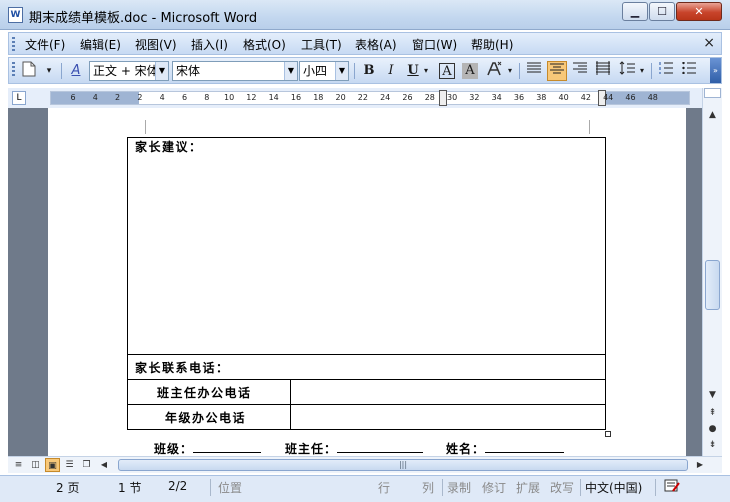 The height and width of the screenshot is (502, 730). I want to click on table-resize-handle, so click(608, 434).